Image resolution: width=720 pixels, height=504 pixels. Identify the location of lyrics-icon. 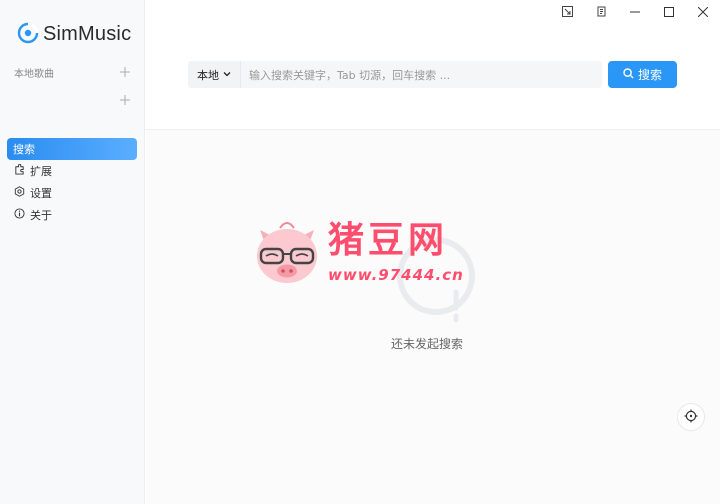
(601, 13).